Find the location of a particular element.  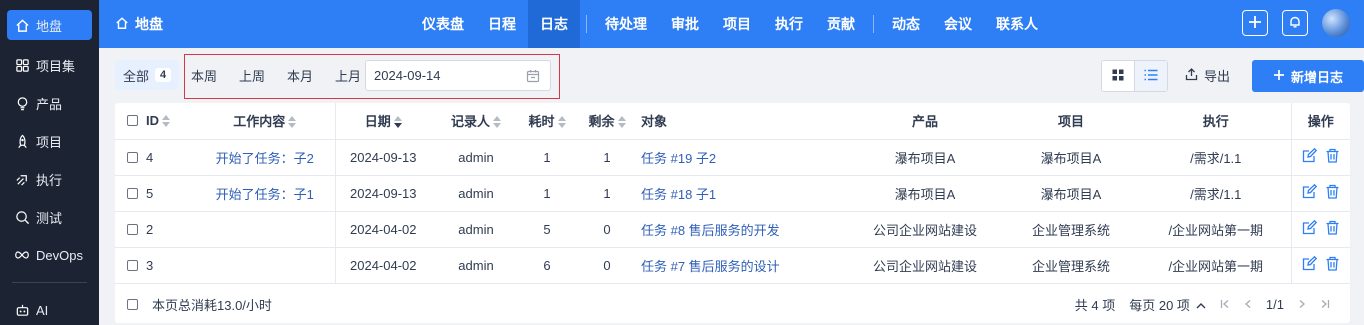

rocket-icon is located at coordinates (22, 141).